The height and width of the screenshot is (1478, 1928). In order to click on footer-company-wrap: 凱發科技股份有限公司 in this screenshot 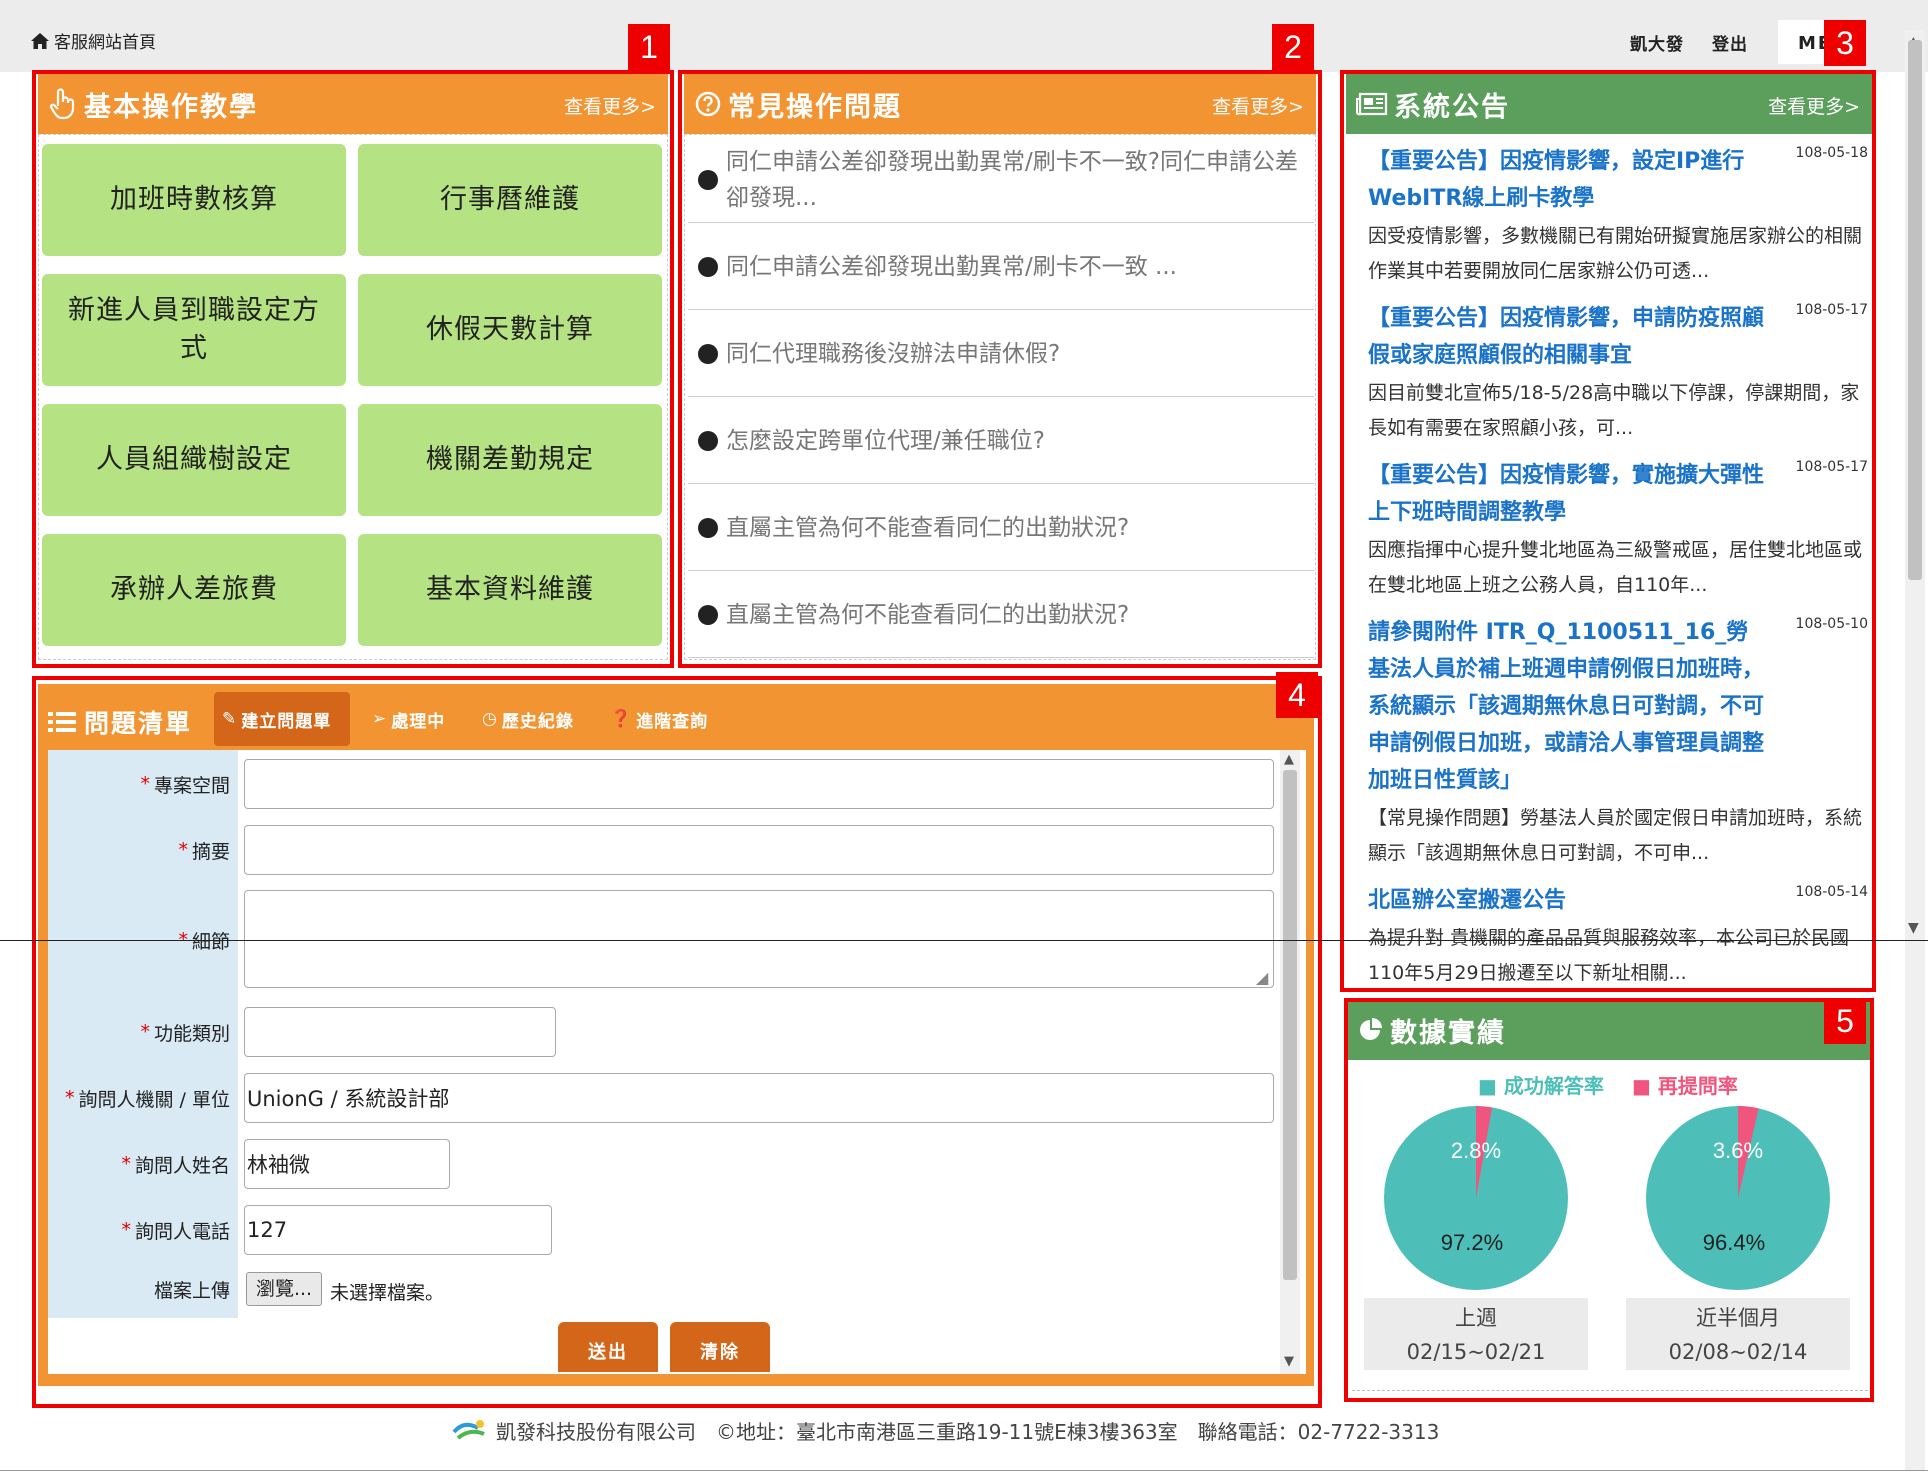, I will do `click(573, 1430)`.